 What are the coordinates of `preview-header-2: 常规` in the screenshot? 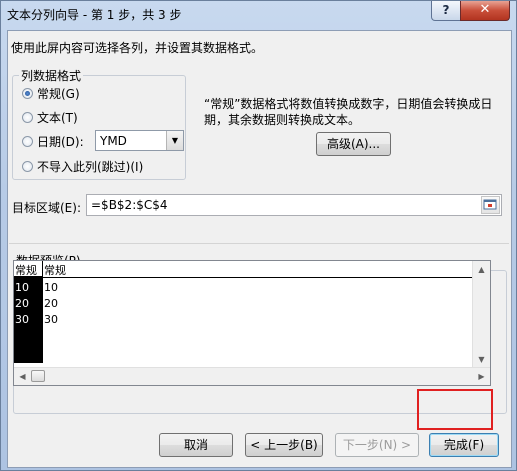 It's located at (55, 270).